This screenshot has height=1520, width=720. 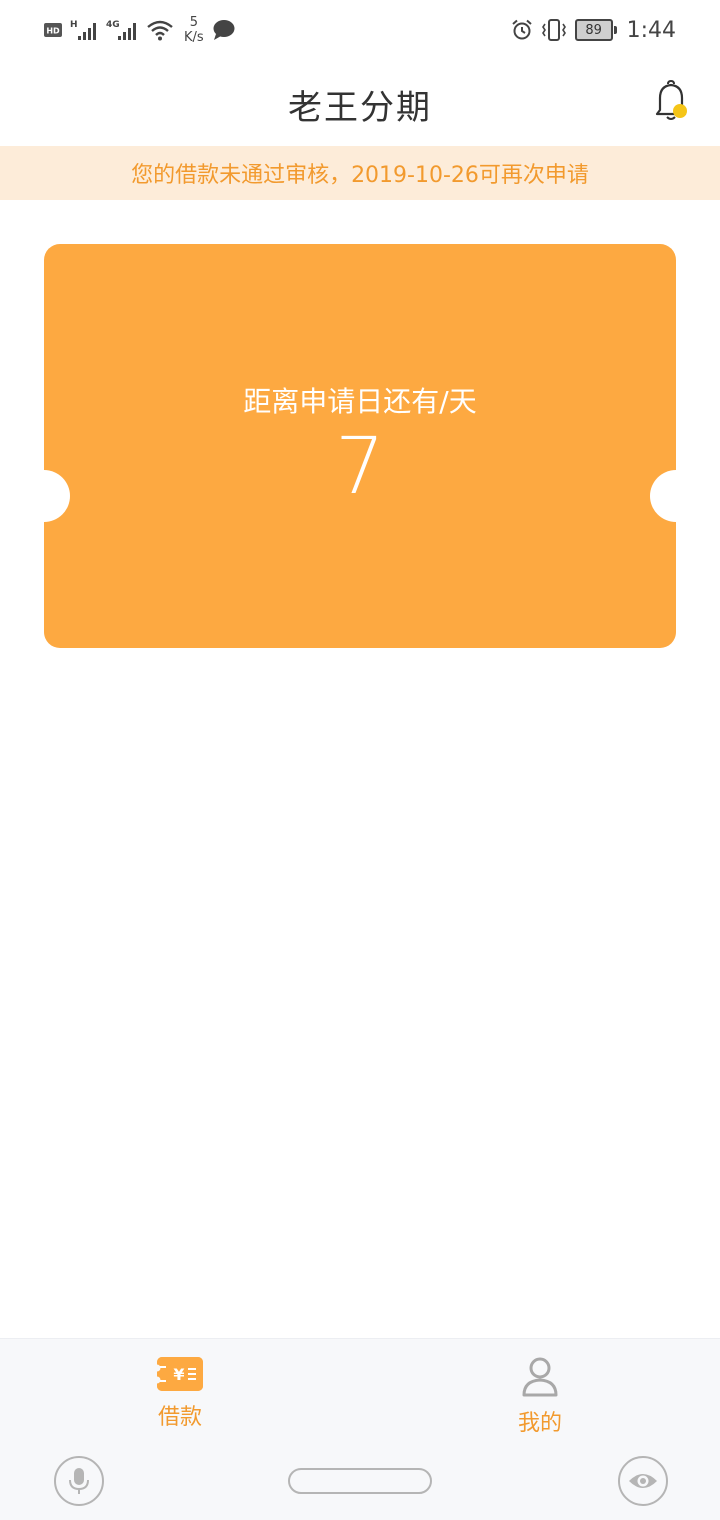 What do you see at coordinates (160, 30) in the screenshot?
I see `wifi-icon` at bounding box center [160, 30].